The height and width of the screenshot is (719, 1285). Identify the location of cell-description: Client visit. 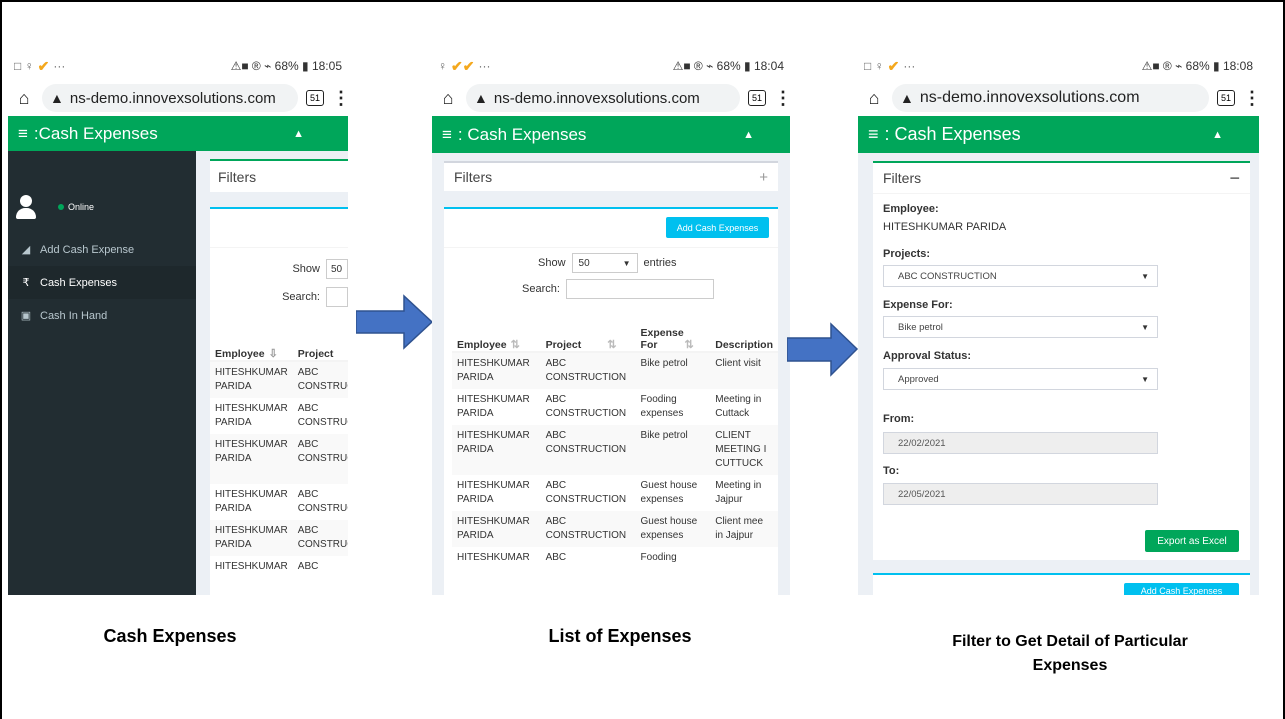
(744, 370).